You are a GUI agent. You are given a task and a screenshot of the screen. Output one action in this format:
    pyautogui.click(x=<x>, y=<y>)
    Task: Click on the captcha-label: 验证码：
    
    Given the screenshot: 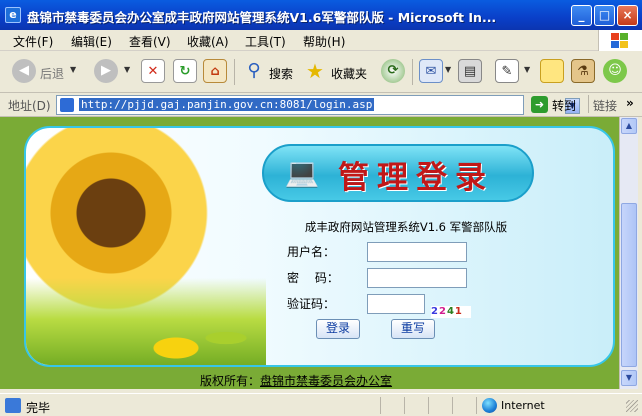 What is the action you would take?
    pyautogui.click(x=311, y=304)
    